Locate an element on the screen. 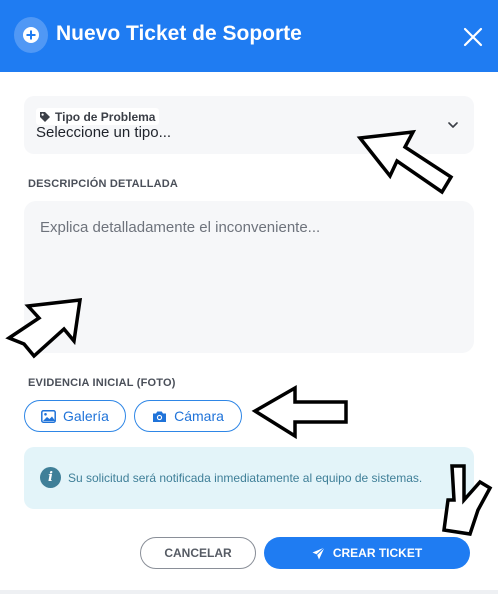  close-icon is located at coordinates (473, 37).